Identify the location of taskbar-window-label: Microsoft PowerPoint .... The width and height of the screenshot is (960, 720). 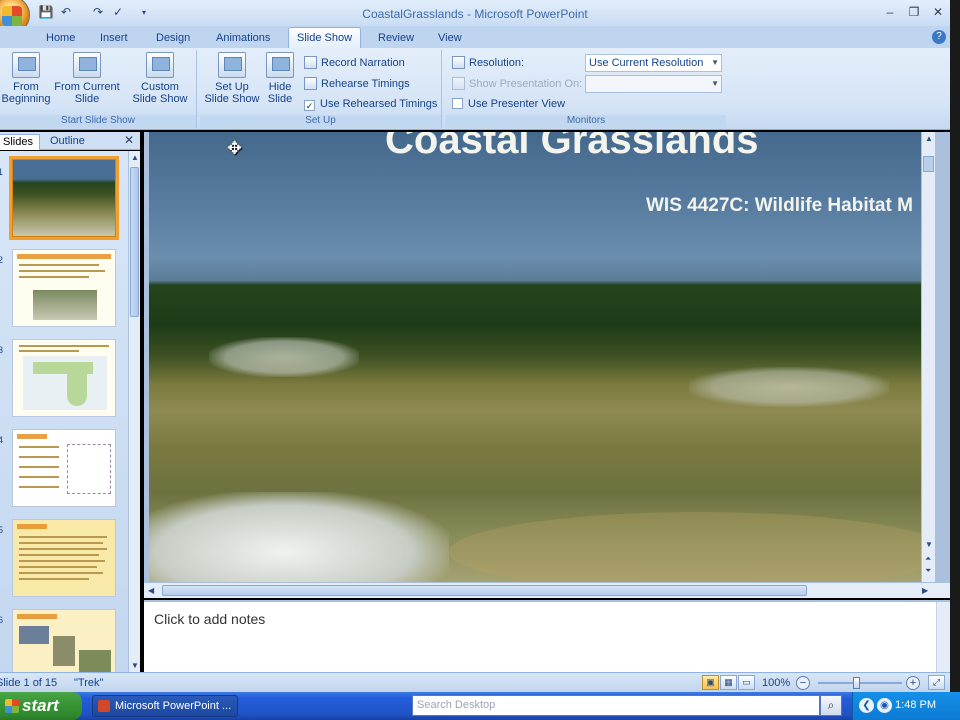
(173, 706).